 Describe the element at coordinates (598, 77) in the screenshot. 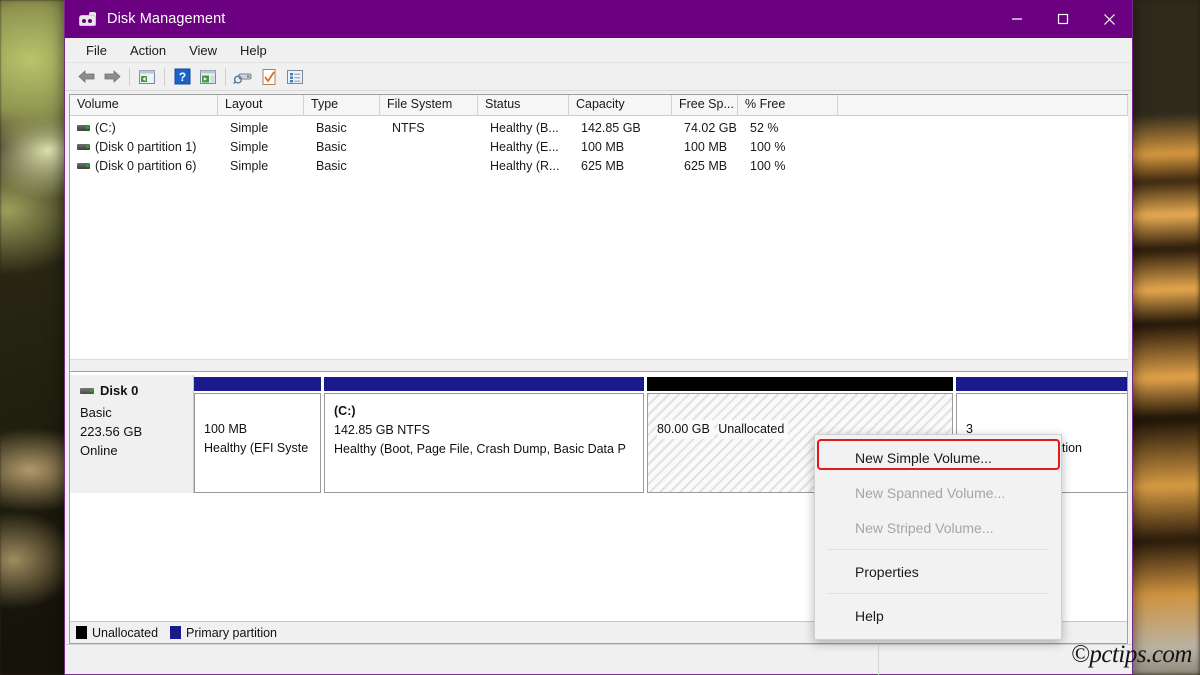

I see `toolbar: ?` at that location.